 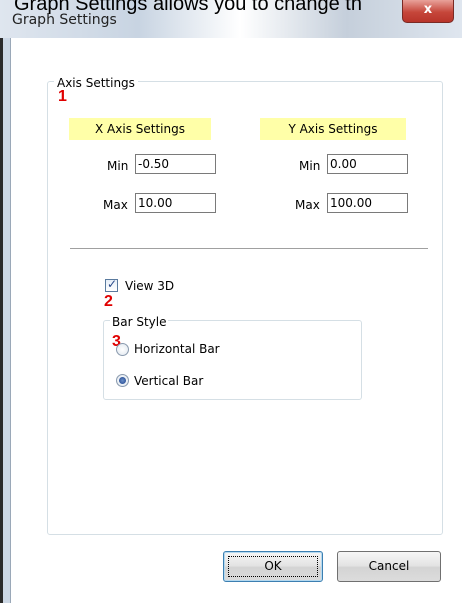 I want to click on y-max-input: 100.00, so click(x=367, y=203).